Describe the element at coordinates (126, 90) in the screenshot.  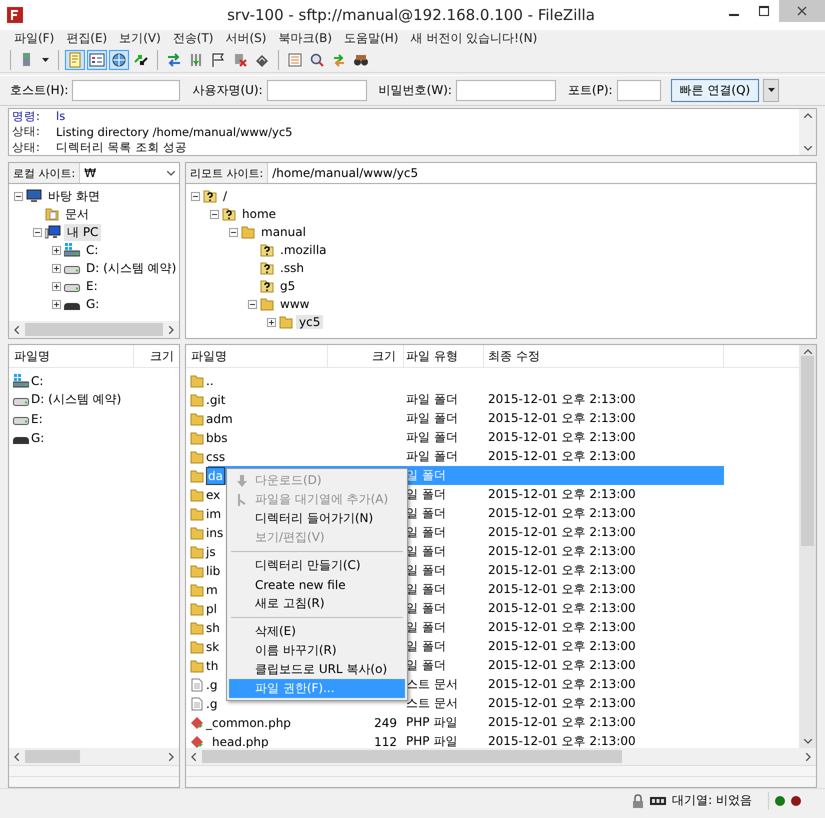
I see `host-field` at that location.